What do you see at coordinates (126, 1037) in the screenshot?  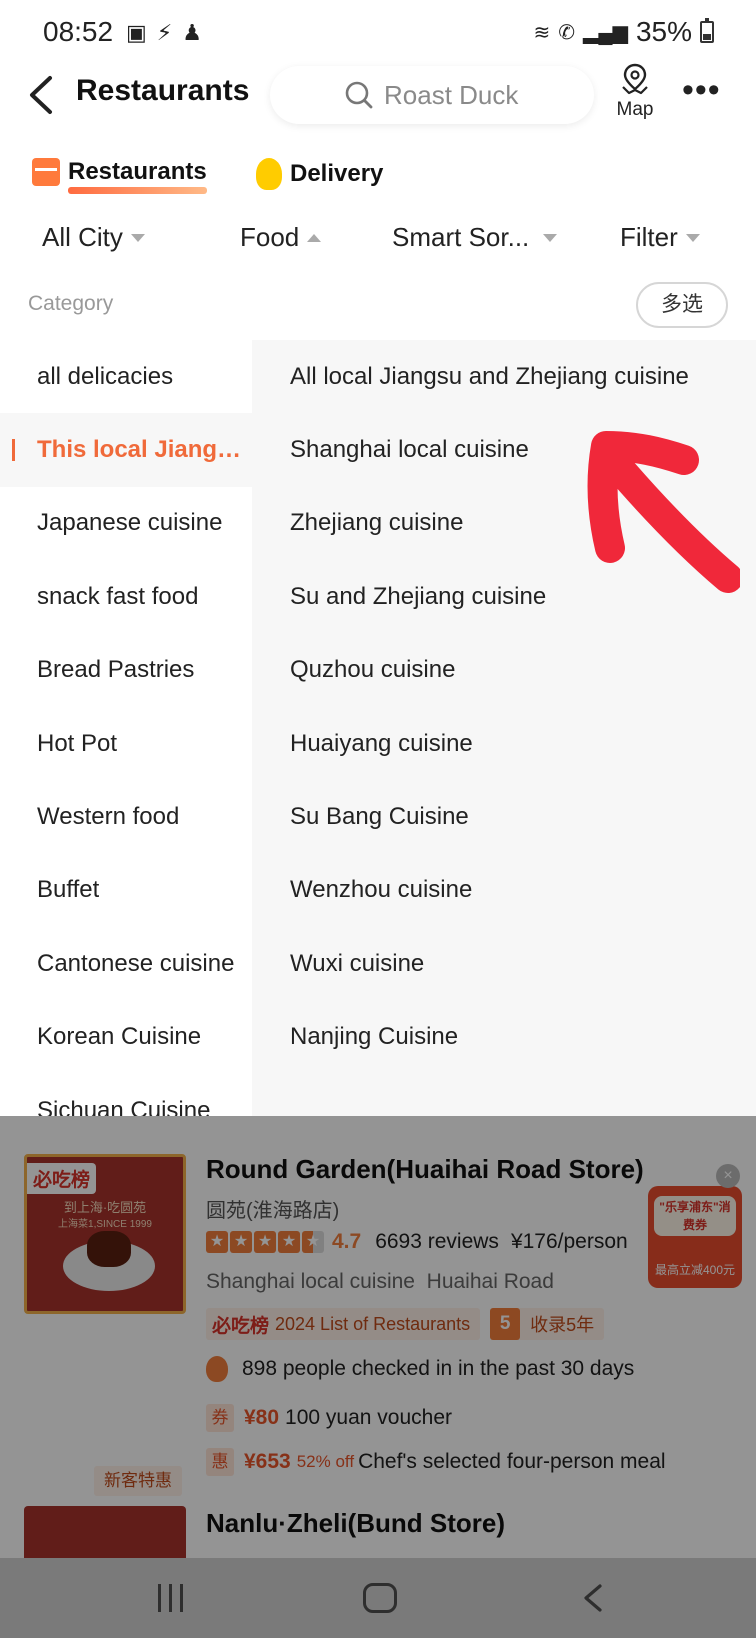 I see `category-item: Korean Cuisine` at bounding box center [126, 1037].